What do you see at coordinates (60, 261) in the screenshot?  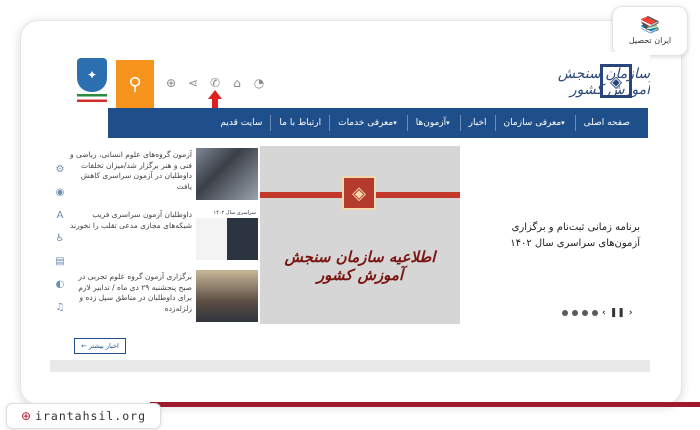 I see `document-icon: ▤` at bounding box center [60, 261].